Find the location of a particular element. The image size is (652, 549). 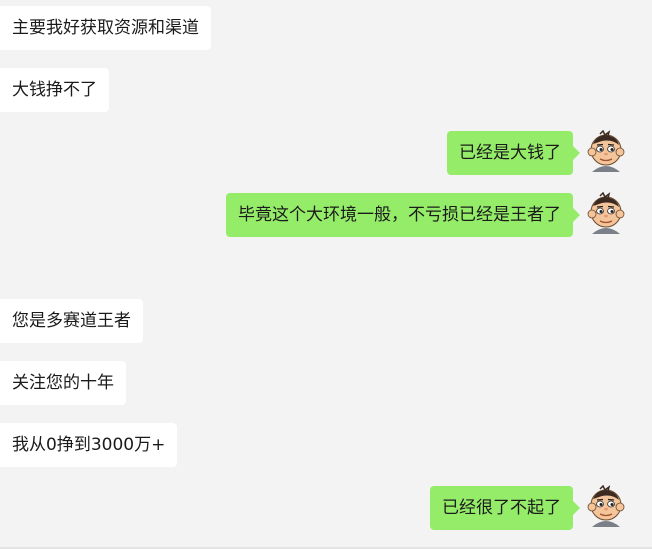

incoming-message-bubble: 关注您的十年 is located at coordinates (63, 383).